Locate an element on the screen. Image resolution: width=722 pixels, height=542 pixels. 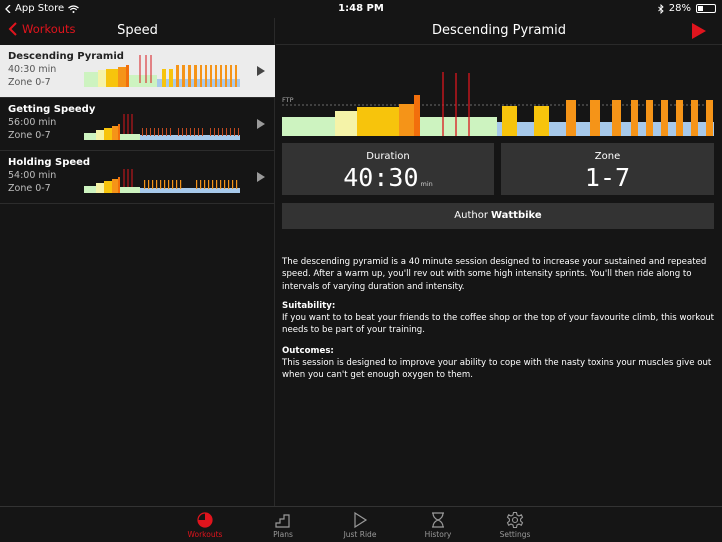
battery-percent: 28% is located at coordinates (679, 8).